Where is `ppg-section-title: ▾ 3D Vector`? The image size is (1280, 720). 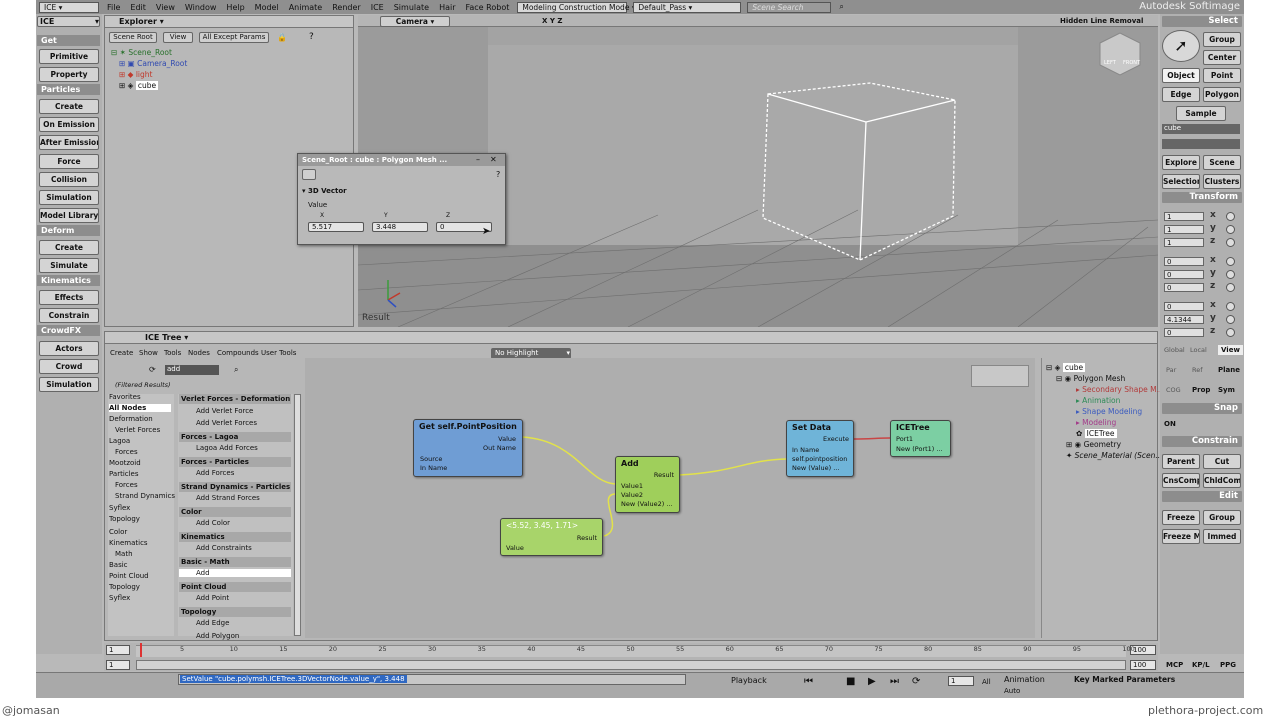
ppg-section-title: ▾ 3D Vector is located at coordinates (324, 191).